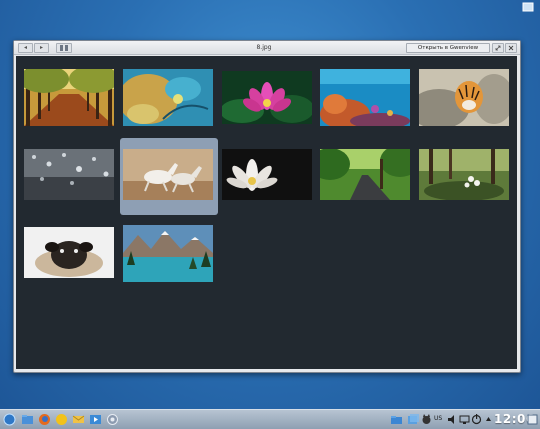  What do you see at coordinates (69, 255) in the screenshot?
I see `thumbnail-pug-dog` at bounding box center [69, 255].